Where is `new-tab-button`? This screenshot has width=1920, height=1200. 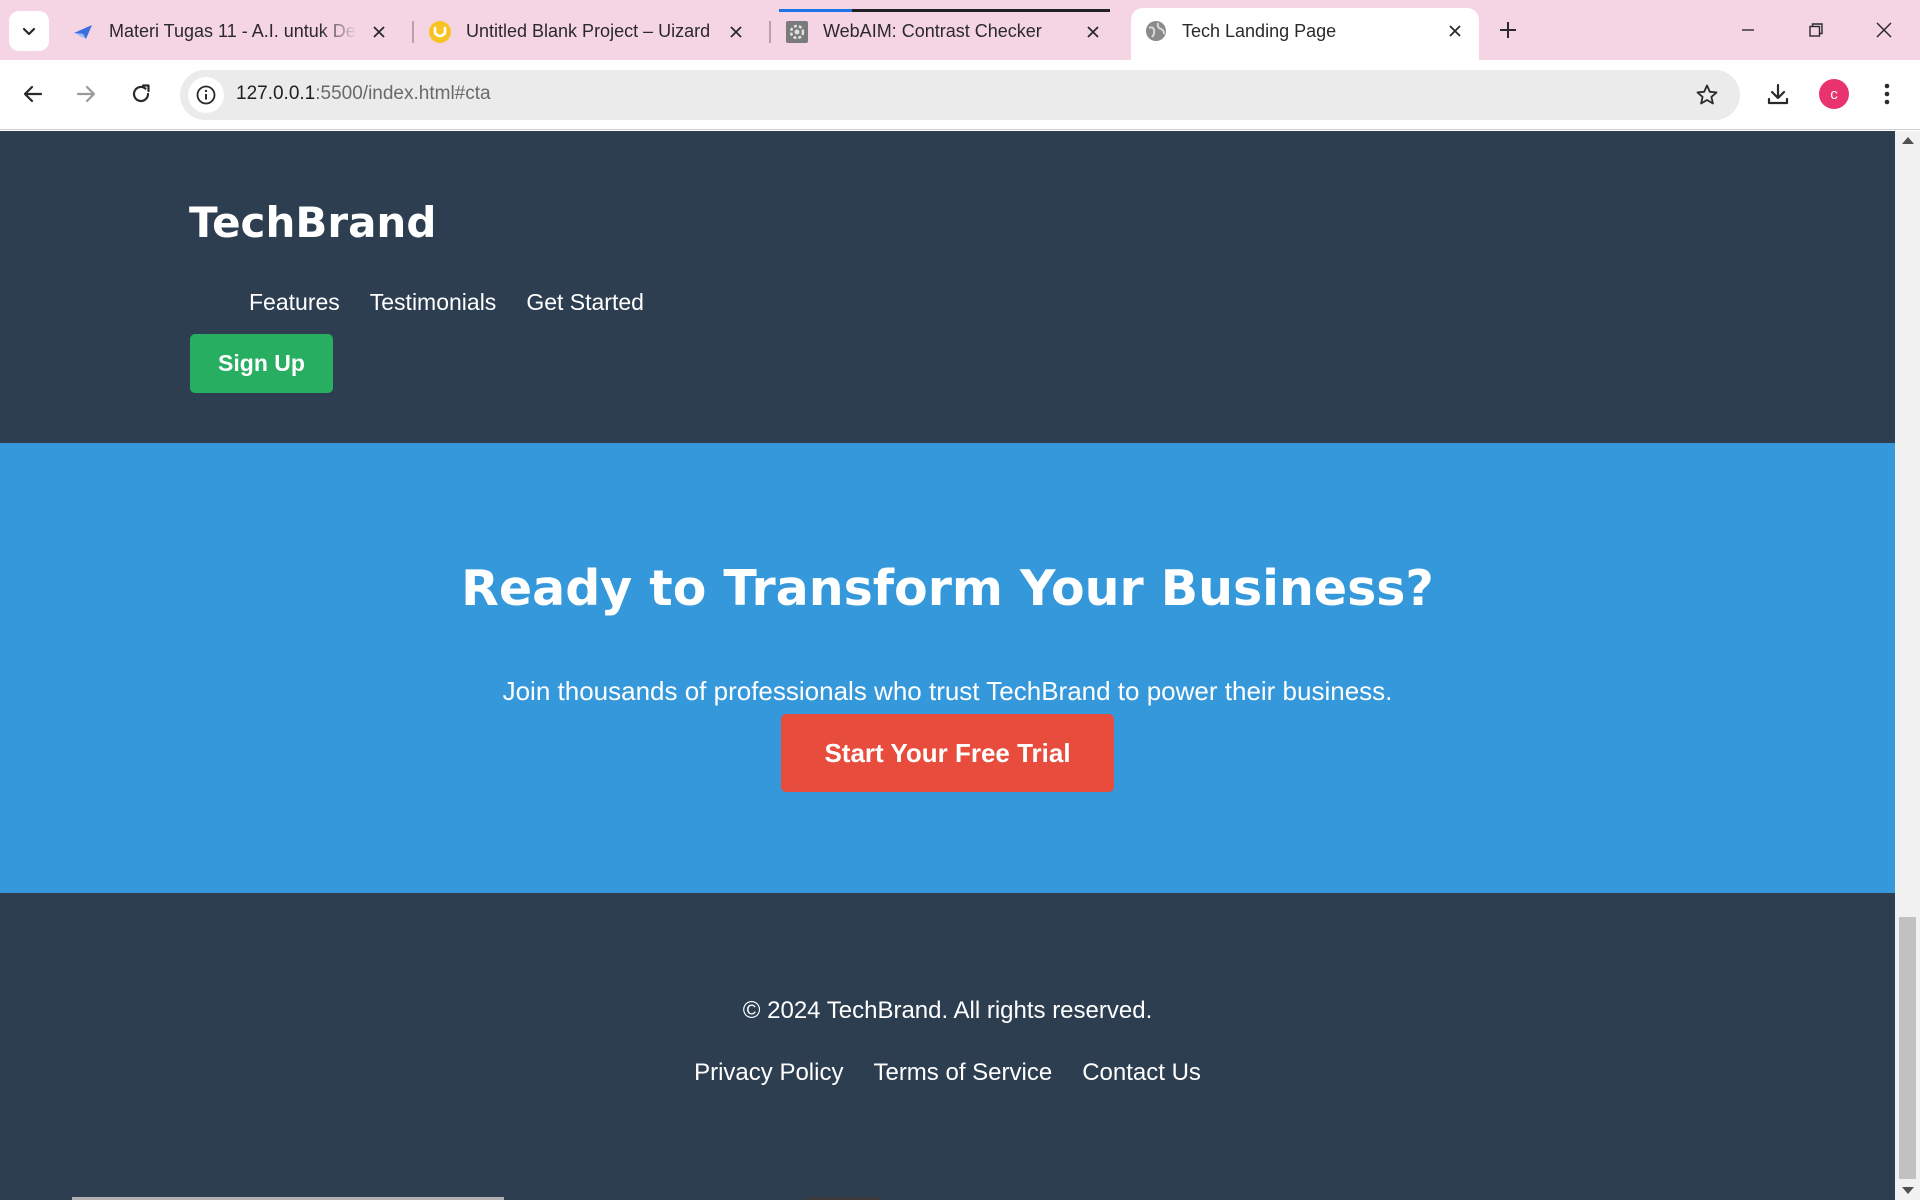
new-tab-button is located at coordinates (1508, 30).